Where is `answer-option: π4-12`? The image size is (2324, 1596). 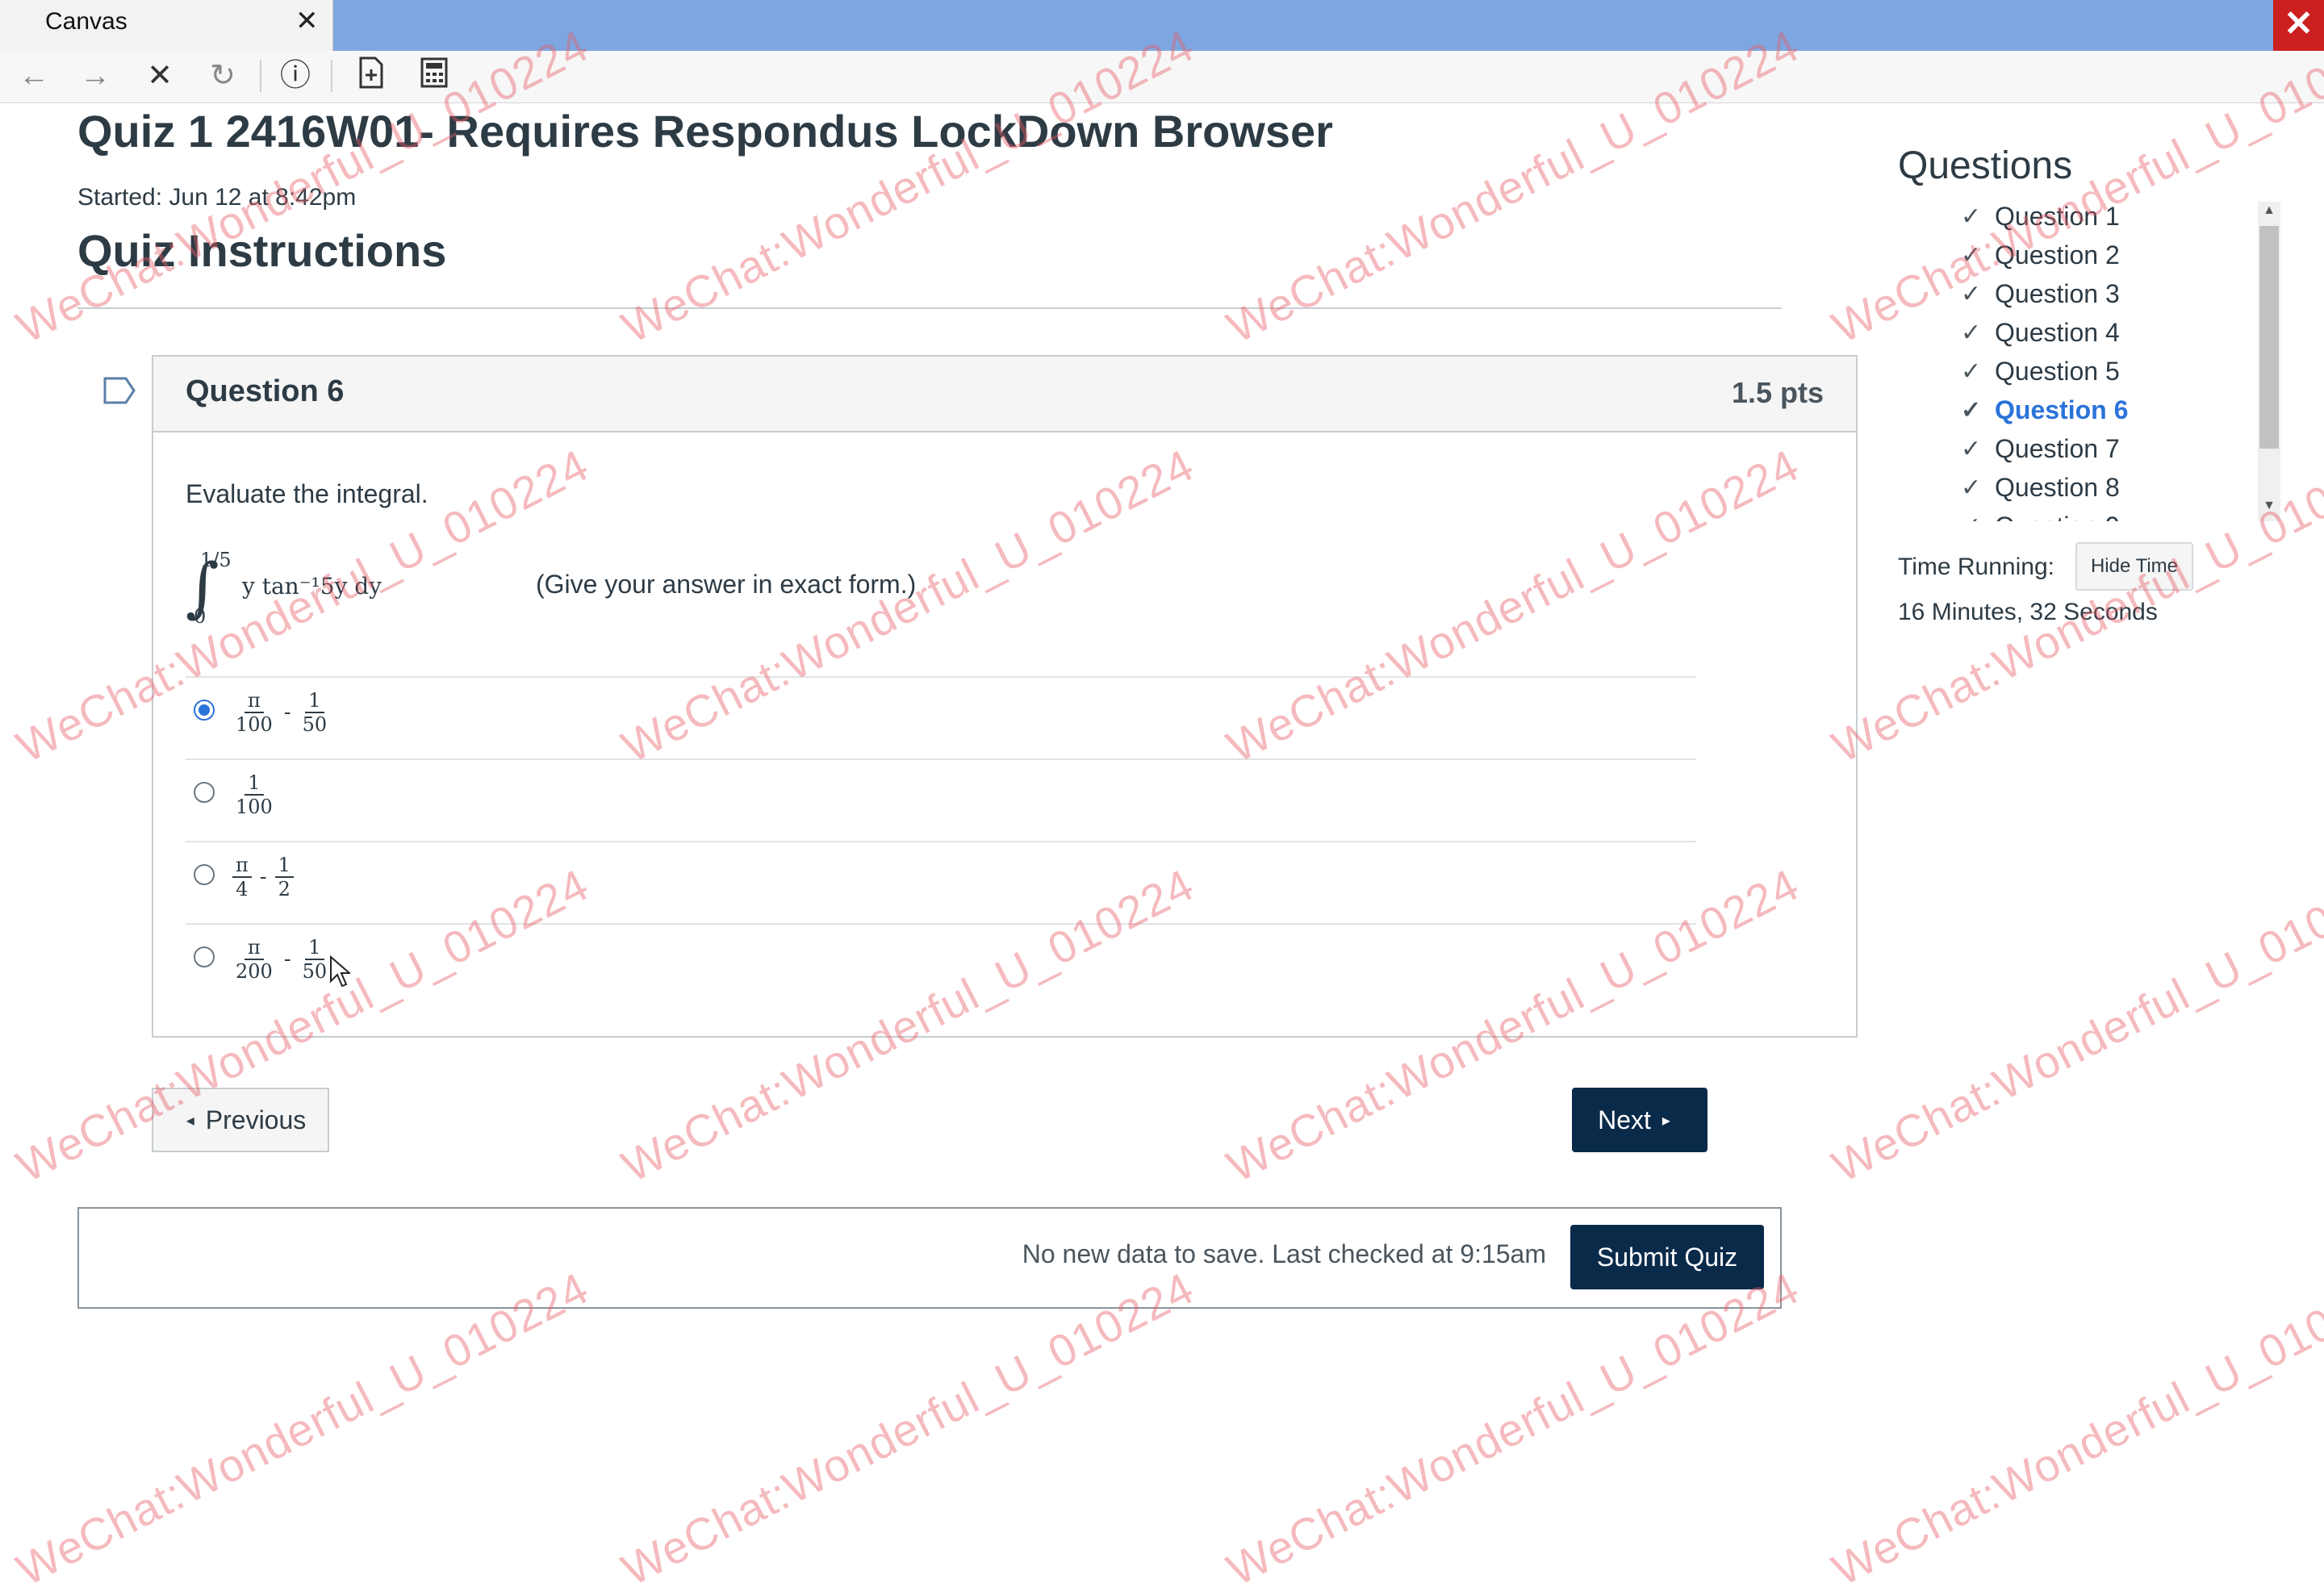 answer-option: π4-12 is located at coordinates (941, 883).